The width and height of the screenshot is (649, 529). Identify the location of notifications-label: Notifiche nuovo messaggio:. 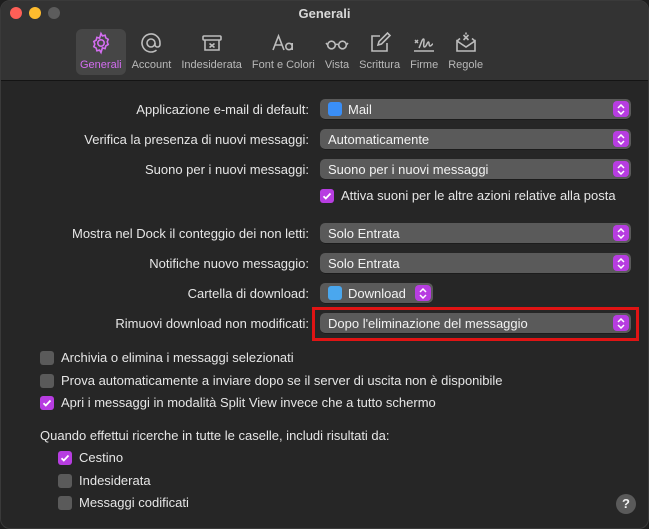
(229, 263).